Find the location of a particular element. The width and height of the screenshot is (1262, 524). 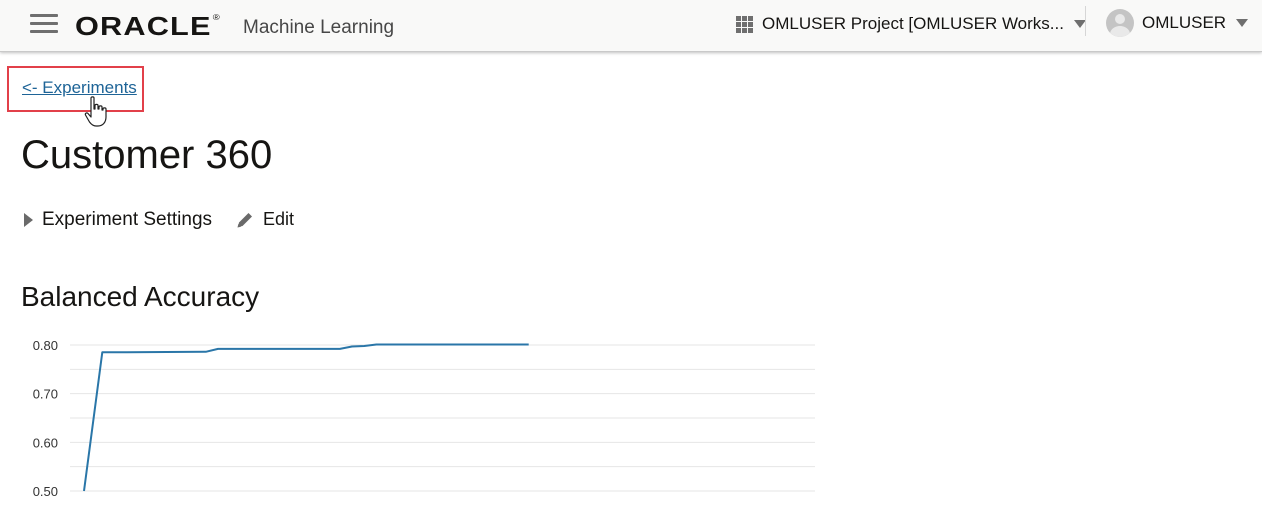

chart-title: Balanced Accuracy is located at coordinates (140, 296).